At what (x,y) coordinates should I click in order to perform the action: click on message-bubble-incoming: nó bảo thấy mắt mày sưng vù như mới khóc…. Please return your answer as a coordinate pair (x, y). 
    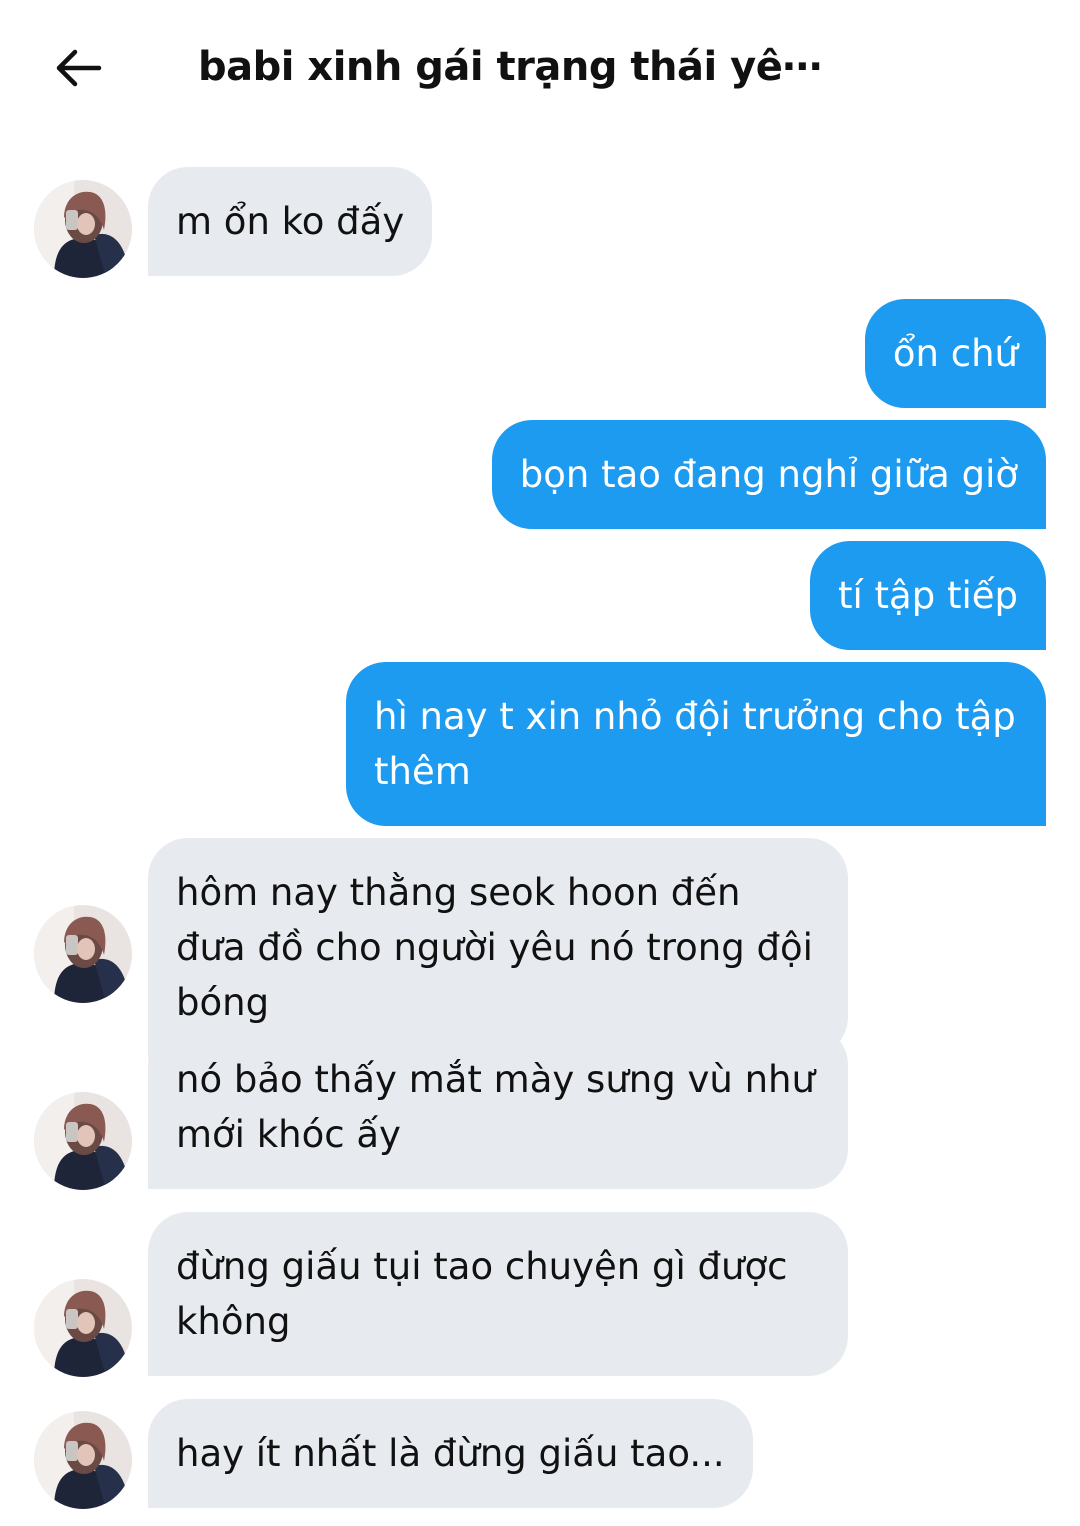
    Looking at the image, I should click on (498, 1107).